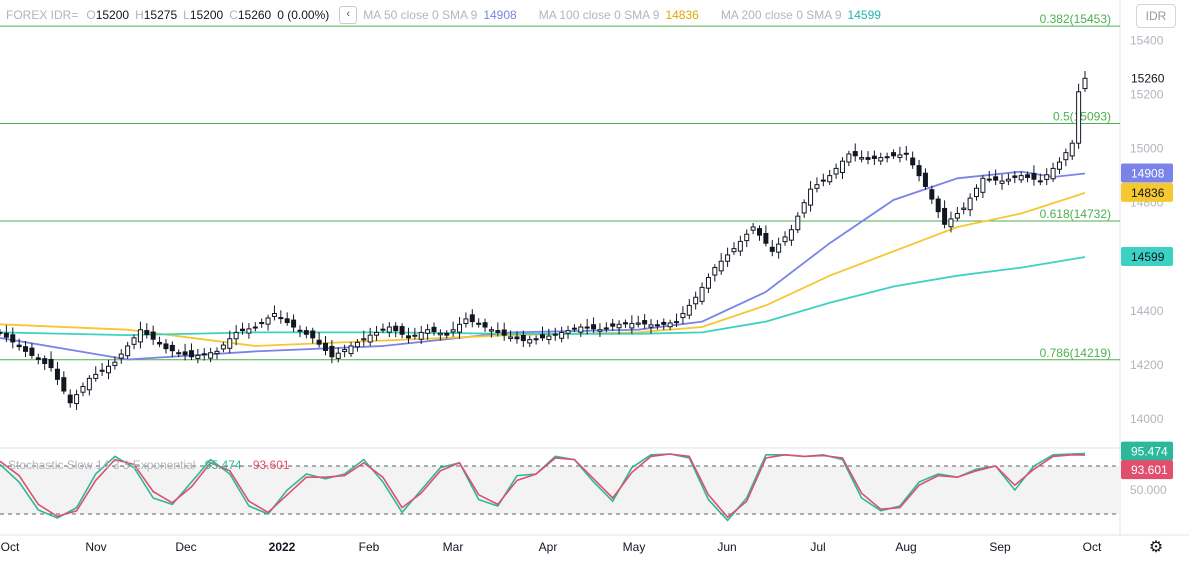 Image resolution: width=1189 pixels, height=561 pixels. What do you see at coordinates (1147, 95) in the screenshot?
I see `price-tick-label-6: 15200` at bounding box center [1147, 95].